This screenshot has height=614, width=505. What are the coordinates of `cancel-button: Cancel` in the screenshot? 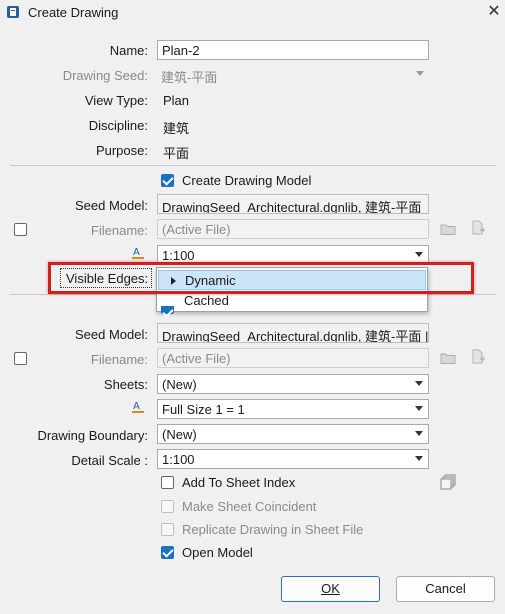 It's located at (445, 589).